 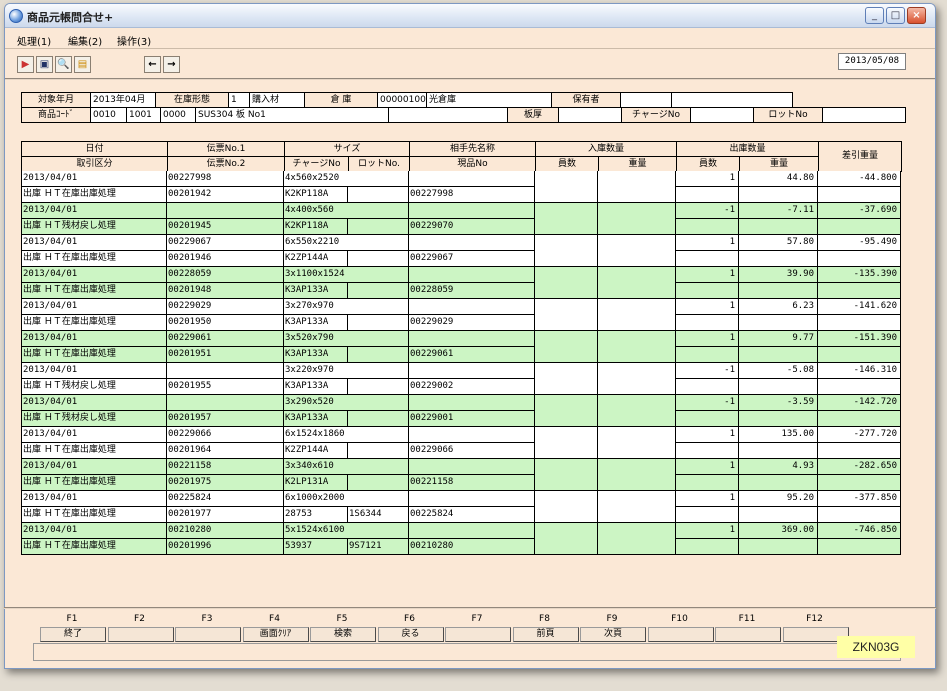 I want to click on stock-type-code-field: 1, so click(x=239, y=100).